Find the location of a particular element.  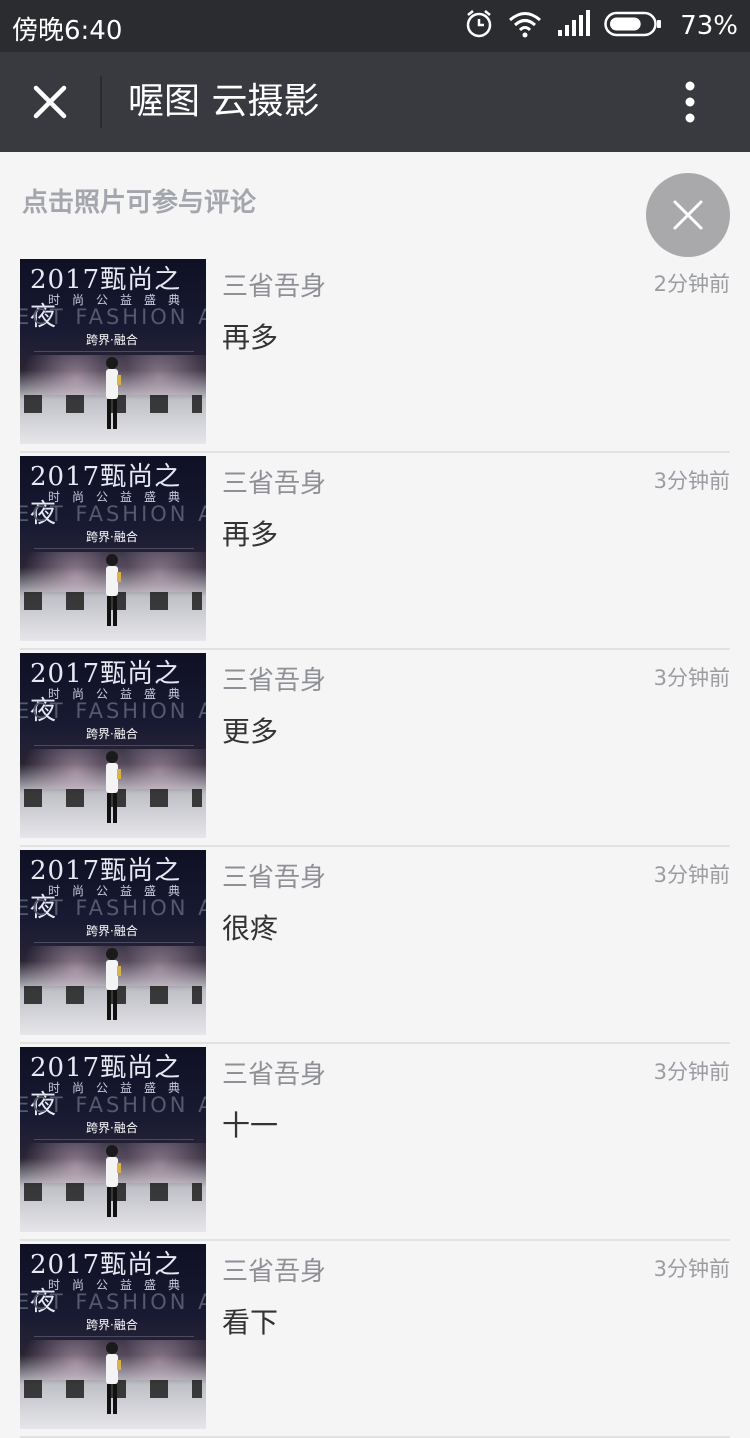

alarm-icon is located at coordinates (479, 26).